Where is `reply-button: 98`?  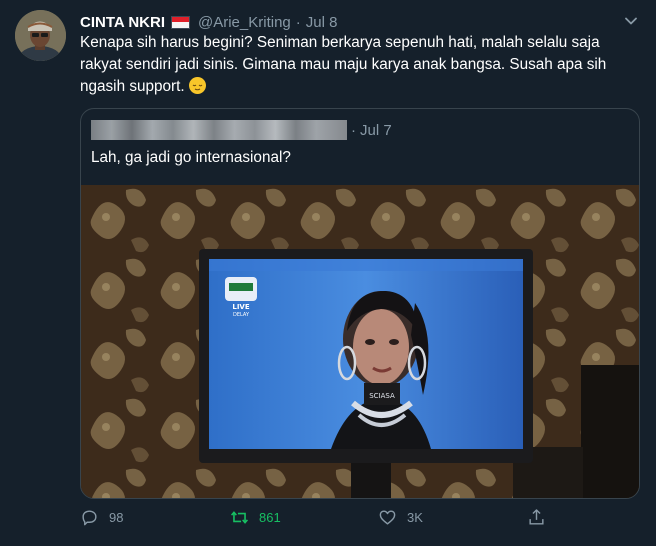
reply-button: 98 is located at coordinates (101, 517).